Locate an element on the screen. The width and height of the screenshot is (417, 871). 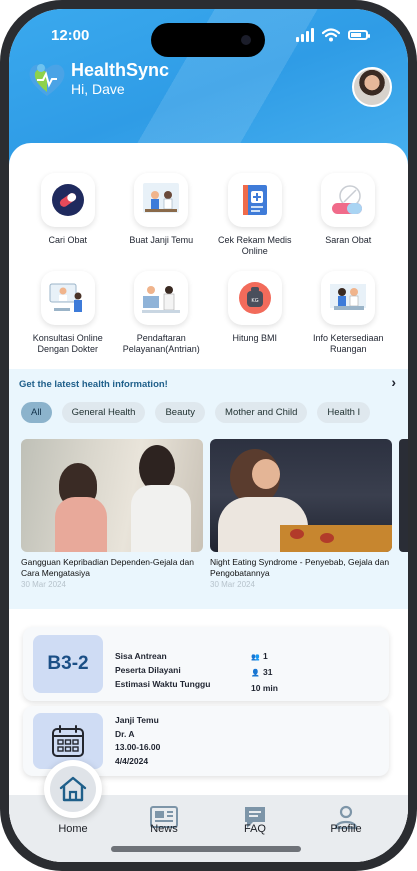
weight-scale-icon: KG is located at coordinates (254, 298).